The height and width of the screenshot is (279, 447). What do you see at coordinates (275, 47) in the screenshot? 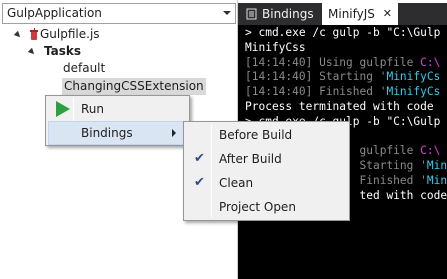
I see `console-line: MinifyCss` at bounding box center [275, 47].